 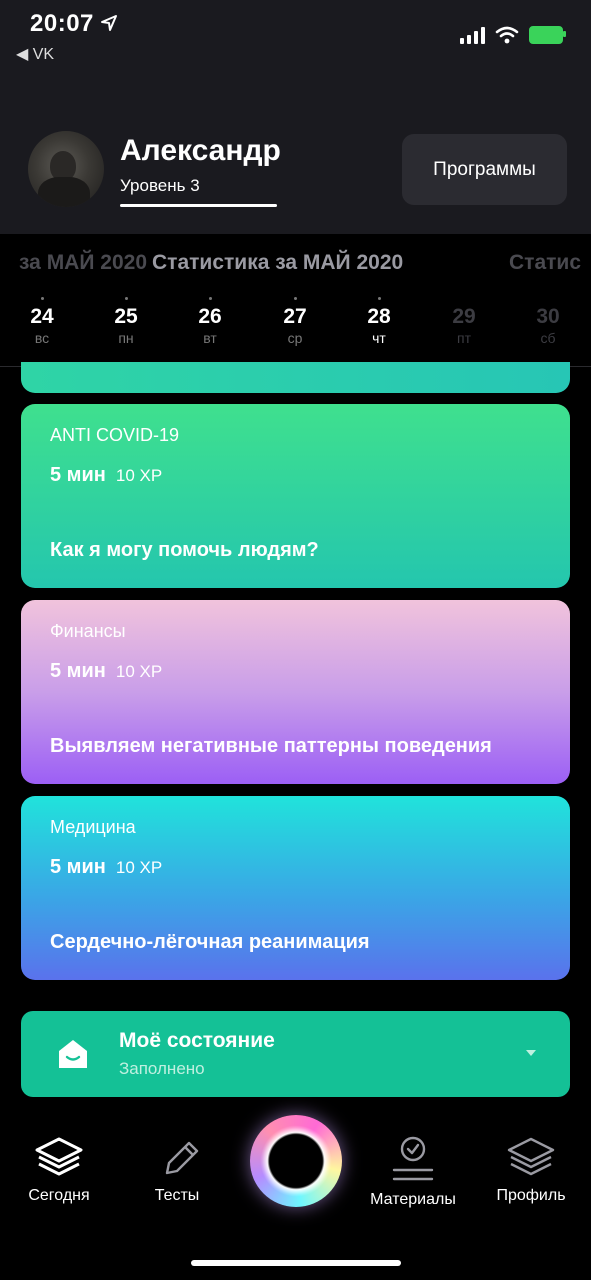 I want to click on tab-materials: Материалы, so click(x=413, y=1172).